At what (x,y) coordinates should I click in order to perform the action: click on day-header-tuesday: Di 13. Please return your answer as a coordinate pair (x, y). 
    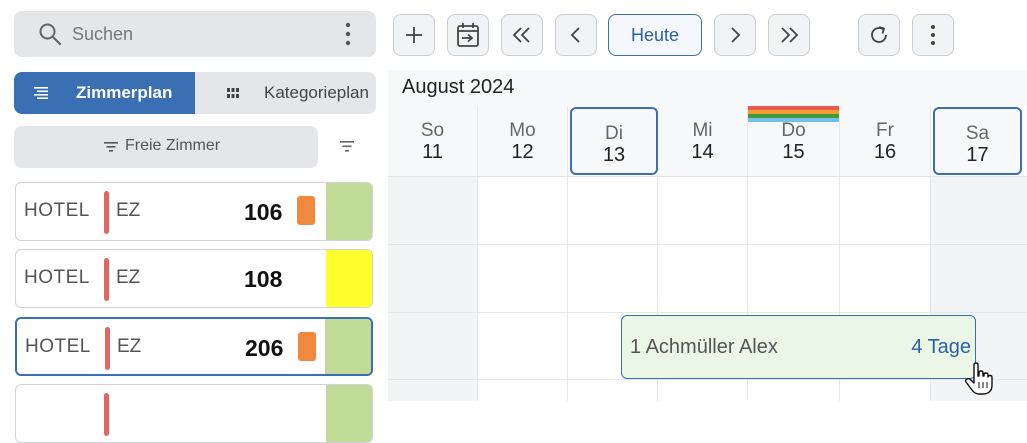
    Looking at the image, I should click on (614, 141).